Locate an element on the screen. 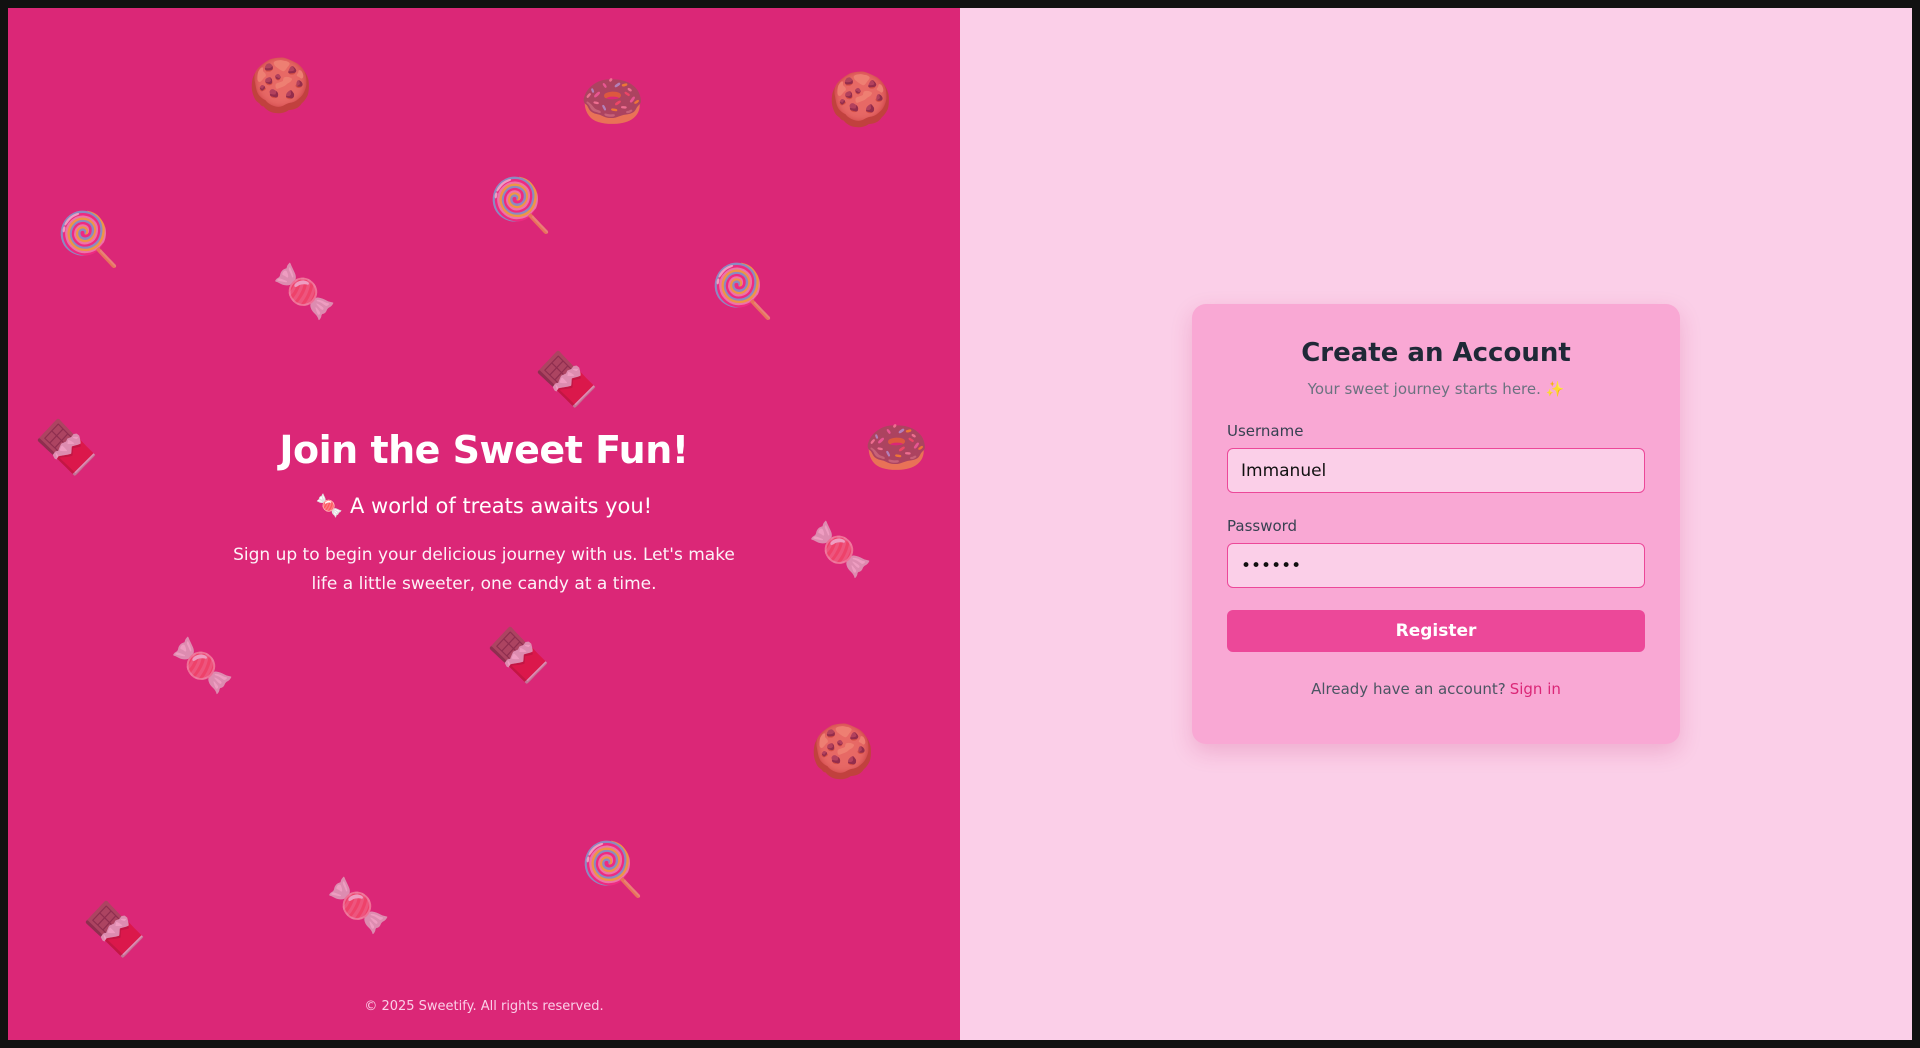  username-label: Username is located at coordinates (1265, 431).